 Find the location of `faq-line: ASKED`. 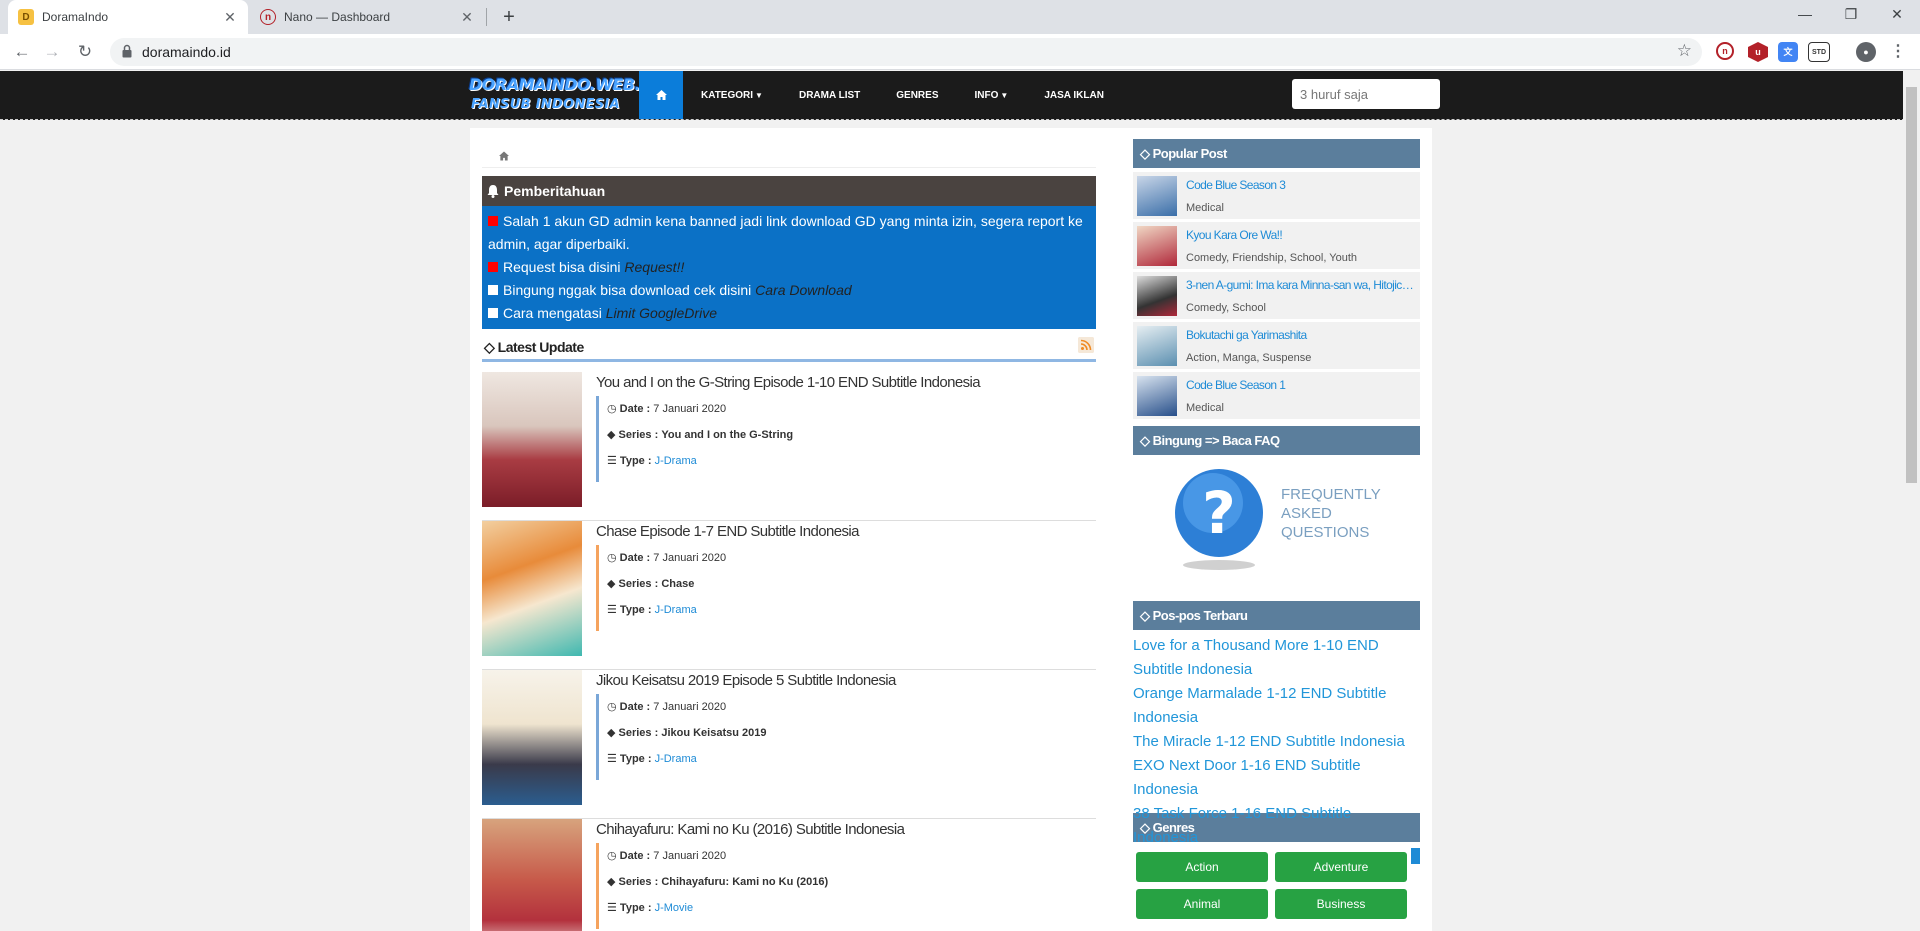

faq-line: ASKED is located at coordinates (1306, 513).